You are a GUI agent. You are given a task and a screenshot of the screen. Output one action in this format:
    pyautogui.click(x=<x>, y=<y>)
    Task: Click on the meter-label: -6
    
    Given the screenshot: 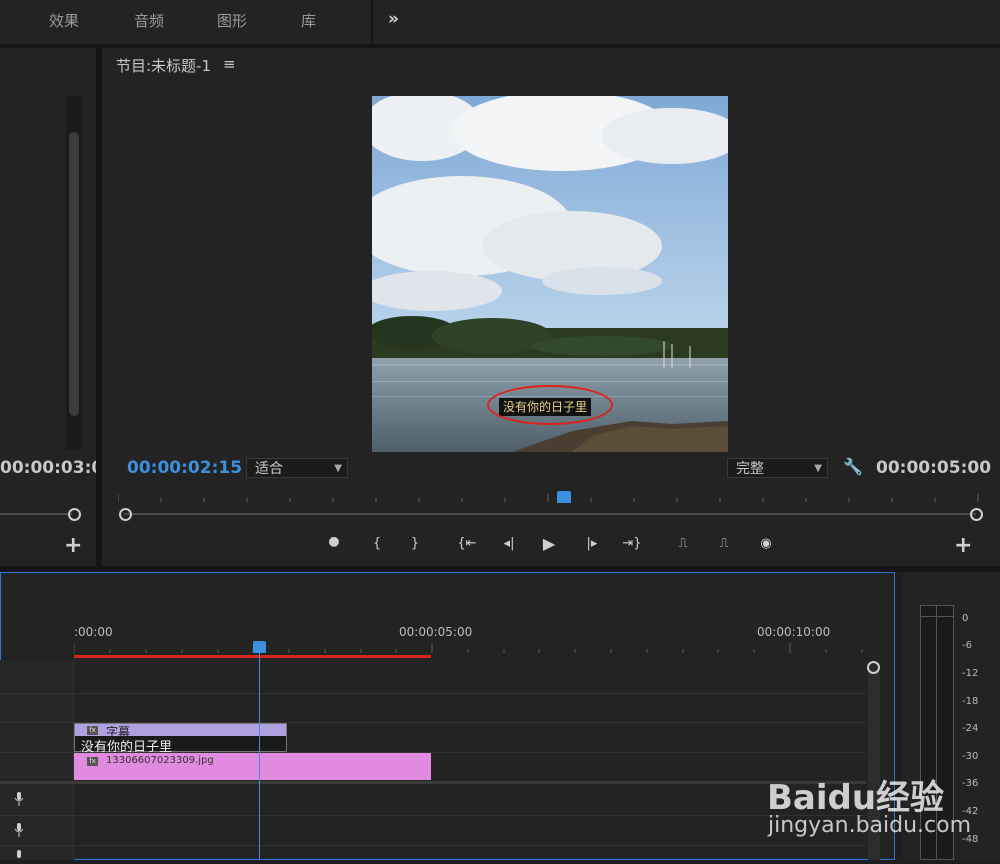 What is the action you would take?
    pyautogui.click(x=967, y=645)
    